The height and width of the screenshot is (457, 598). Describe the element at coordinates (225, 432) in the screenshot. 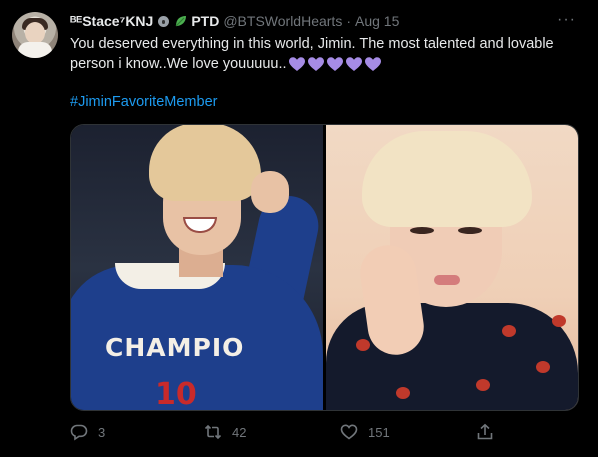

I see `retweet-button: 42` at that location.